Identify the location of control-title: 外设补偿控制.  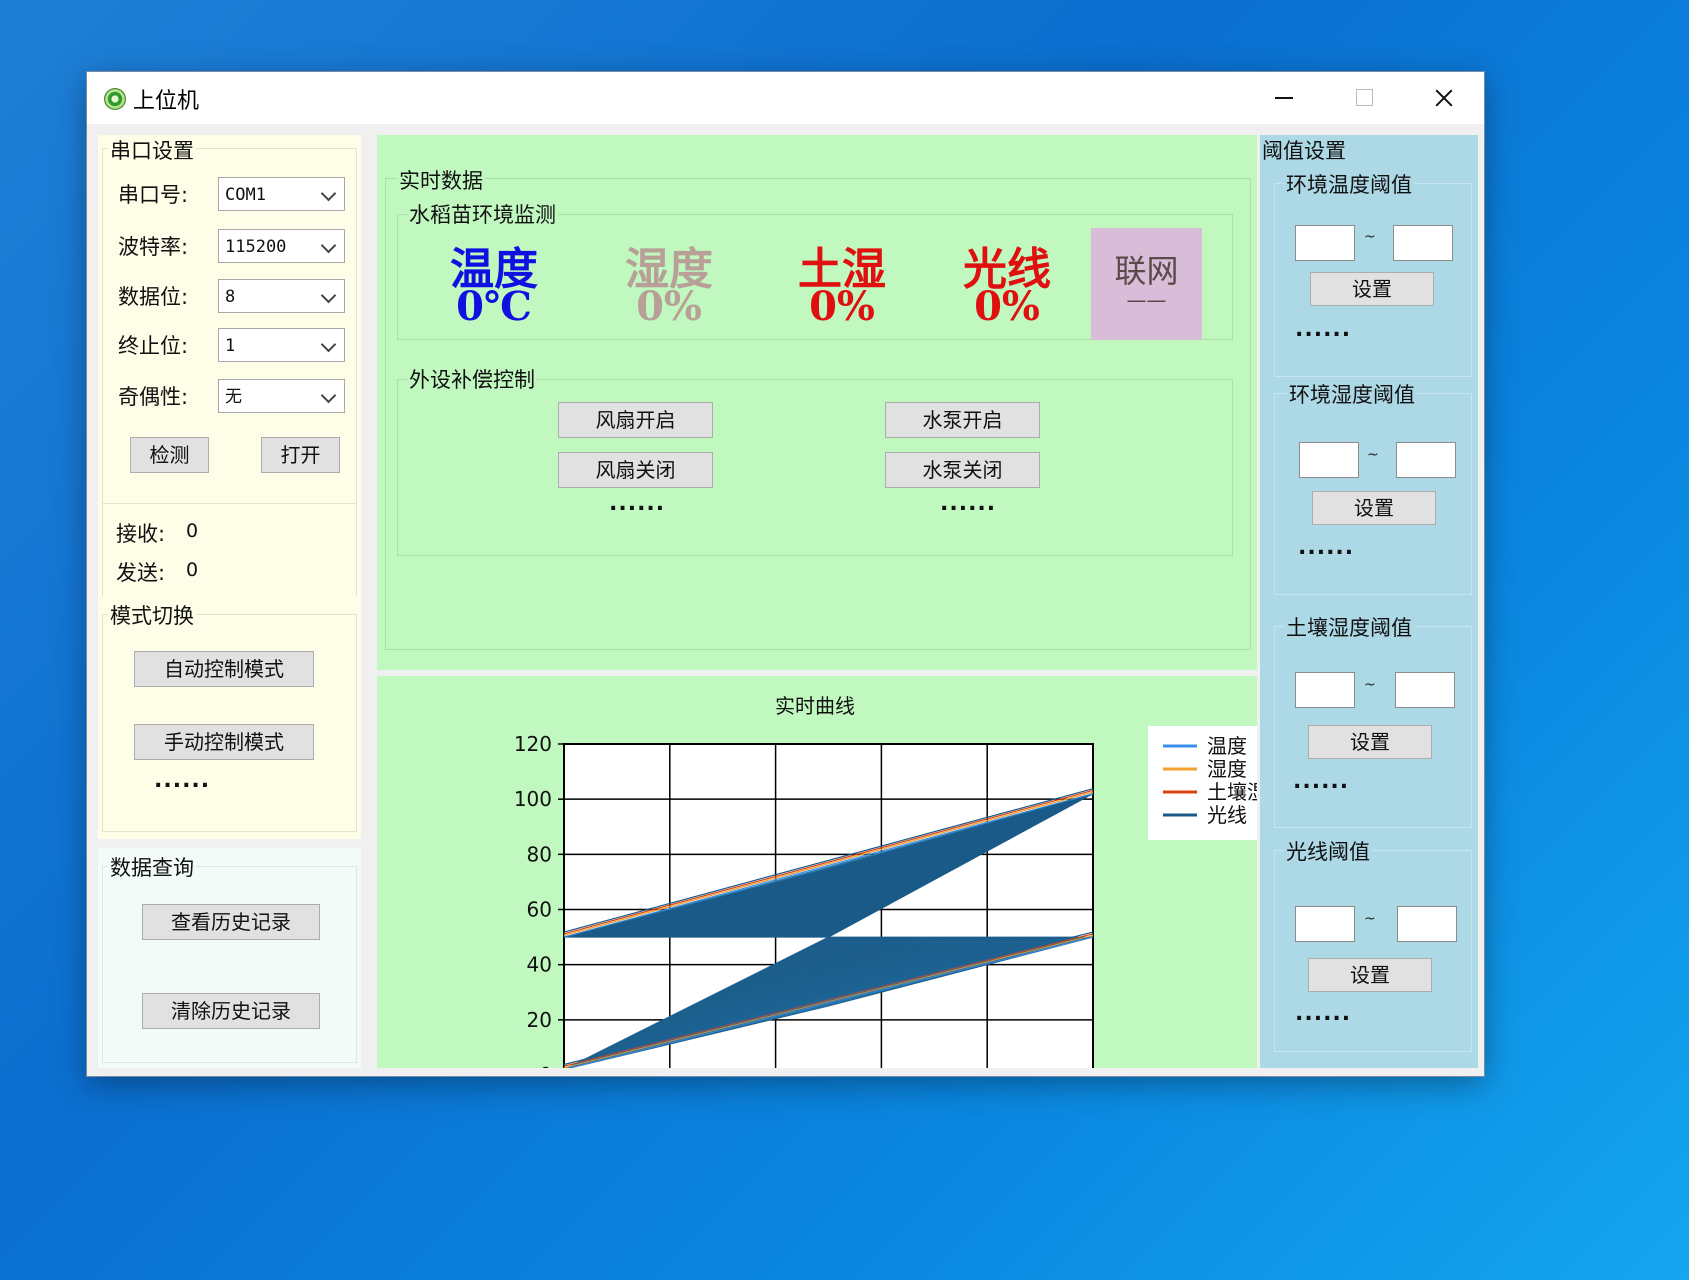
(472, 379).